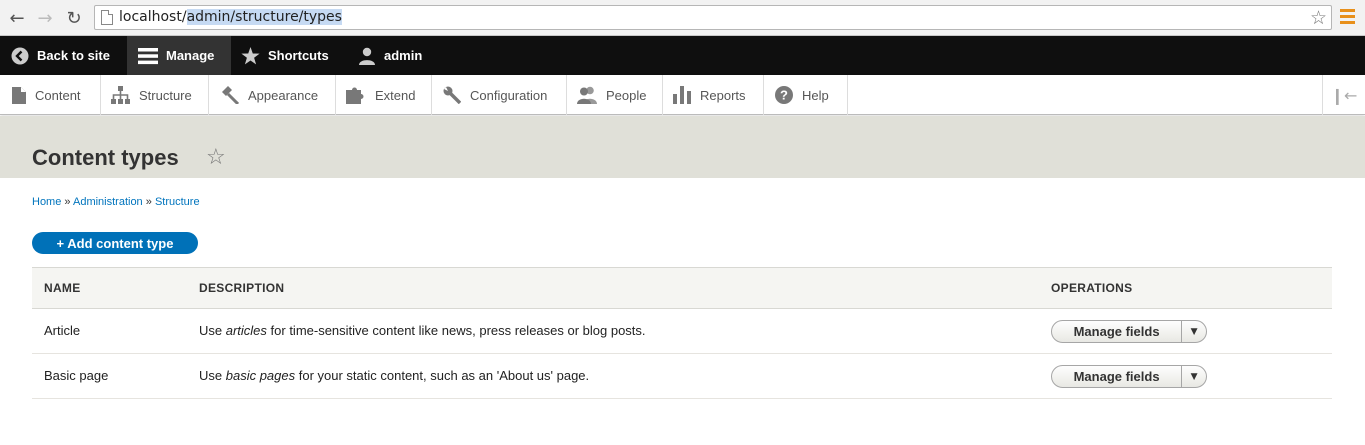  I want to click on star-icon, so click(250, 55).